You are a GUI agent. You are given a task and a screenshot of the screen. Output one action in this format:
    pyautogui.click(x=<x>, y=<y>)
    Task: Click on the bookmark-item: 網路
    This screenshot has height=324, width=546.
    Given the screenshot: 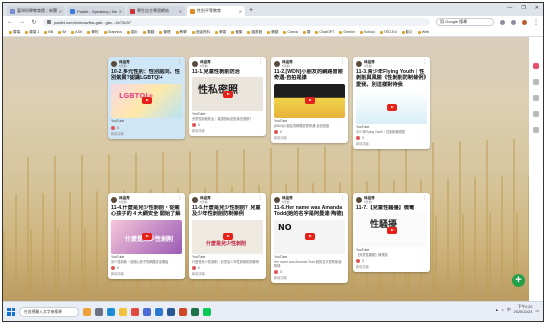 What is the action you would take?
    pyautogui.click(x=272, y=32)
    